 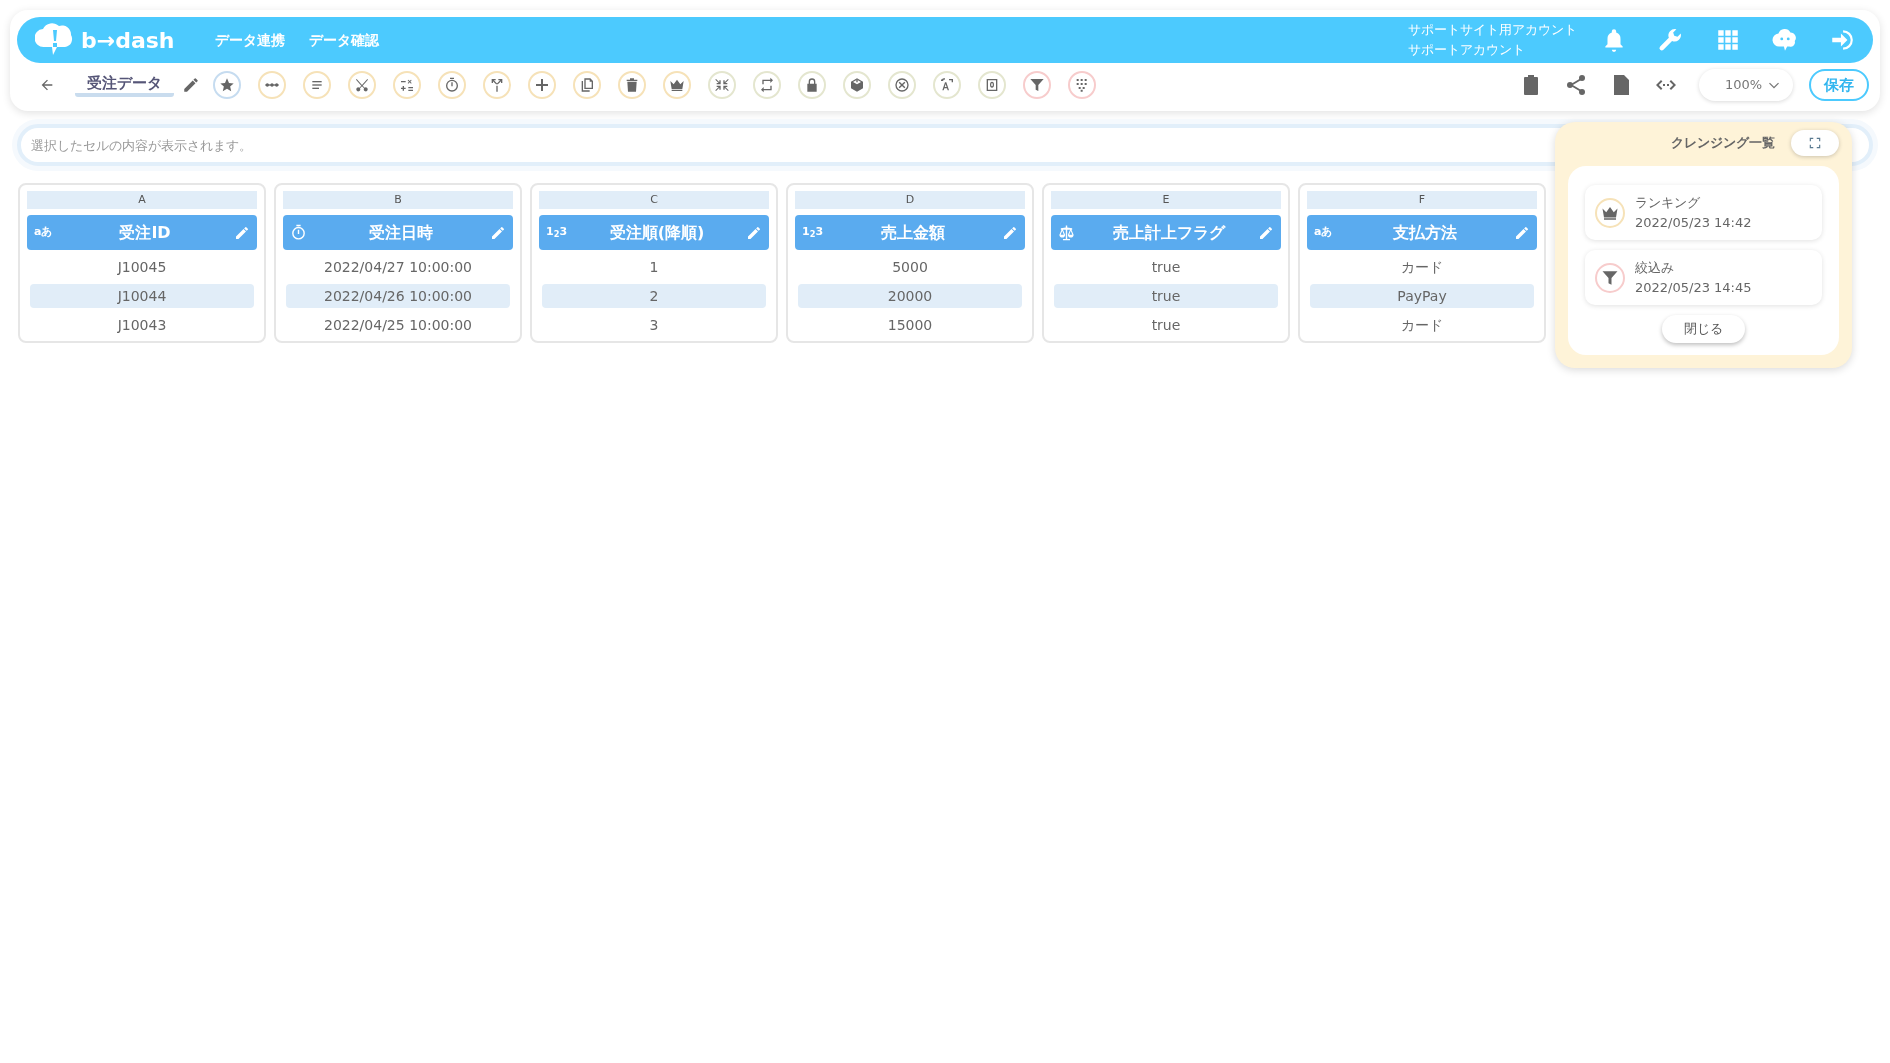 I want to click on share-icon, so click(x=1576, y=85).